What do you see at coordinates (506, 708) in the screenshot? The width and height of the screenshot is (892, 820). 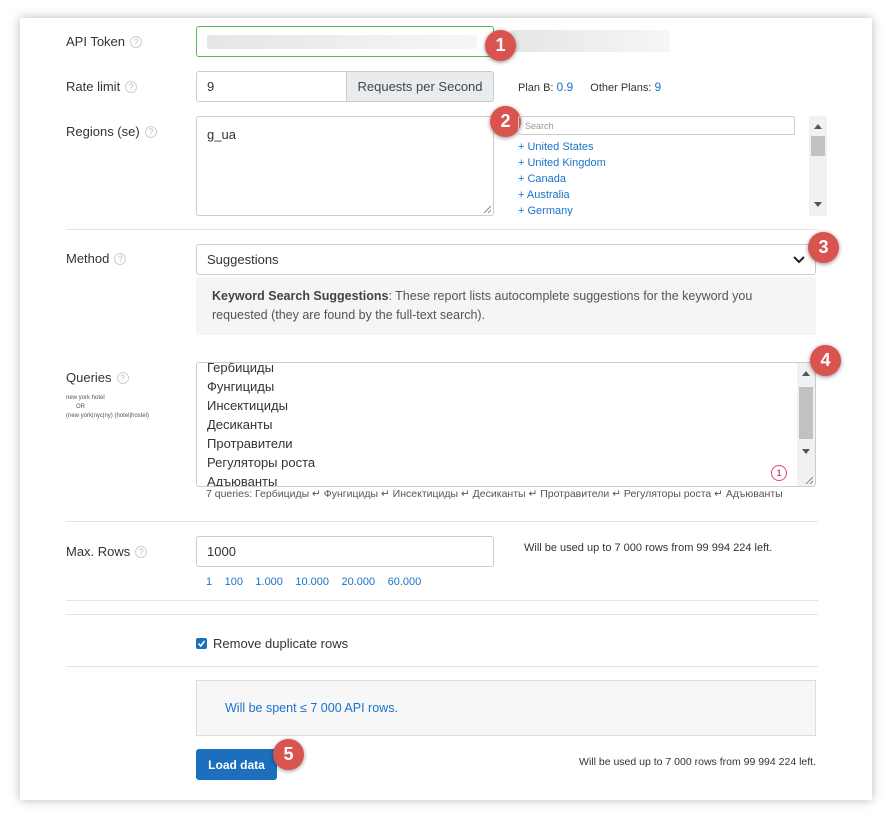 I see `spent-summary-box: Will be spent ≤ 7 000 API rows.` at bounding box center [506, 708].